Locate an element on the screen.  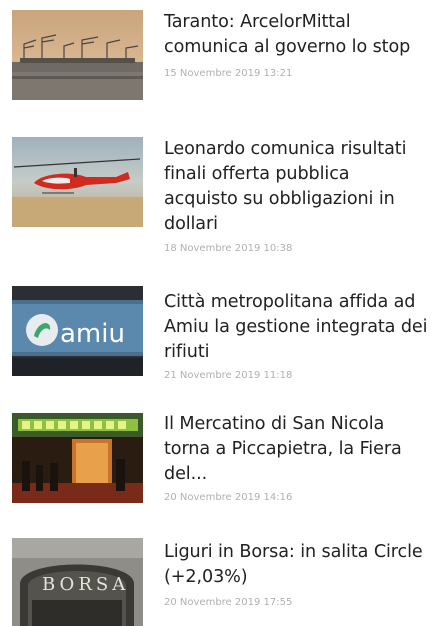
article-thumbnail: BORSA is located at coordinates (77, 582).